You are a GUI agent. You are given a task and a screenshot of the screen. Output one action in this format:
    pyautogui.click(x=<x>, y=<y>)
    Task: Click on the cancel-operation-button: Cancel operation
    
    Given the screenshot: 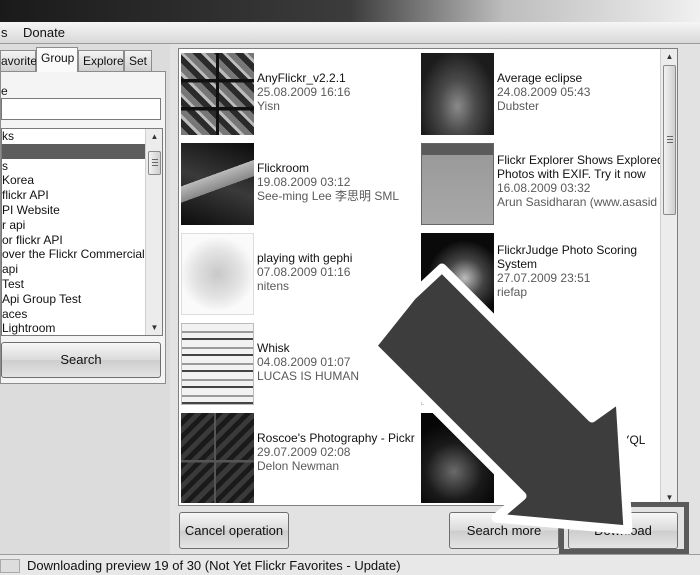 What is the action you would take?
    pyautogui.click(x=234, y=530)
    